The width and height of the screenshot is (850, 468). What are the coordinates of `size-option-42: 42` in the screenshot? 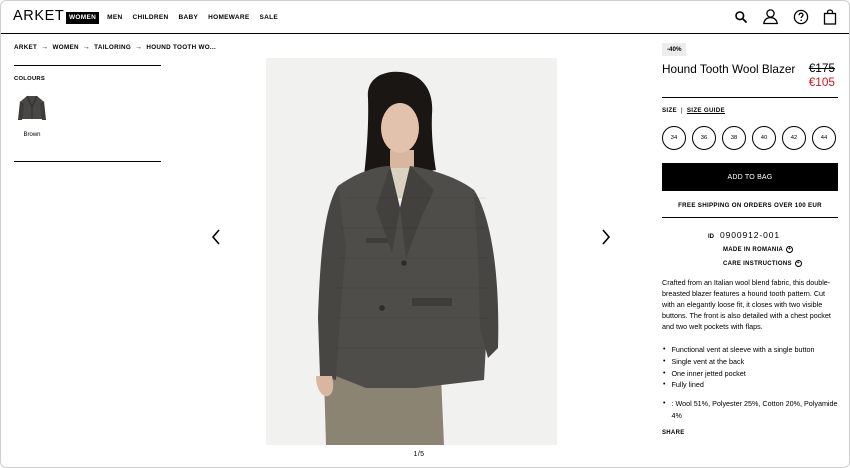 It's located at (794, 138).